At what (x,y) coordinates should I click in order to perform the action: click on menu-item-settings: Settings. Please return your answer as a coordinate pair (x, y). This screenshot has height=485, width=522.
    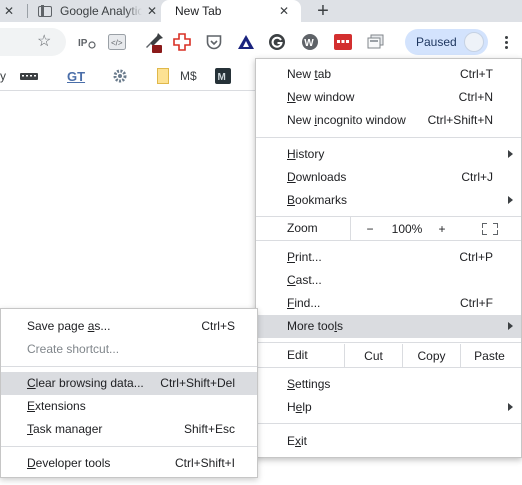
    Looking at the image, I should click on (388, 384).